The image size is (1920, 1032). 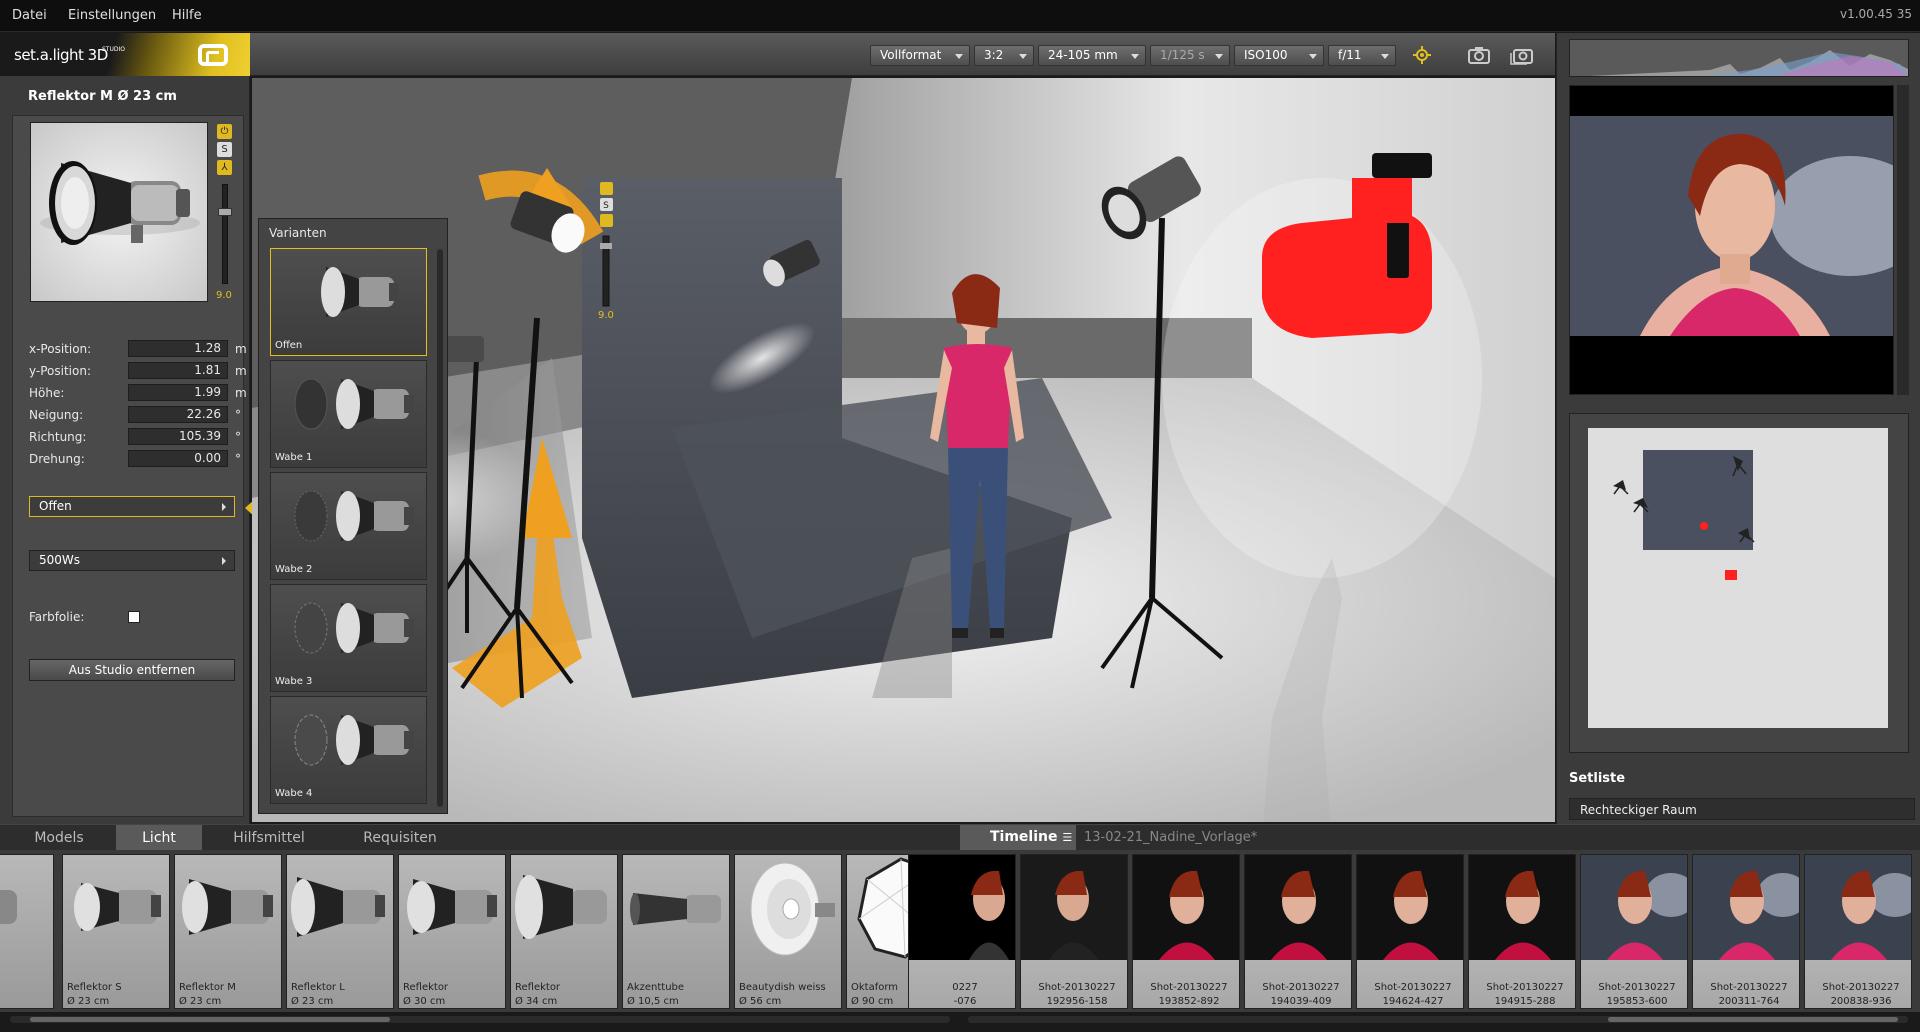 I want to click on floorplan-view, so click(x=1739, y=583).